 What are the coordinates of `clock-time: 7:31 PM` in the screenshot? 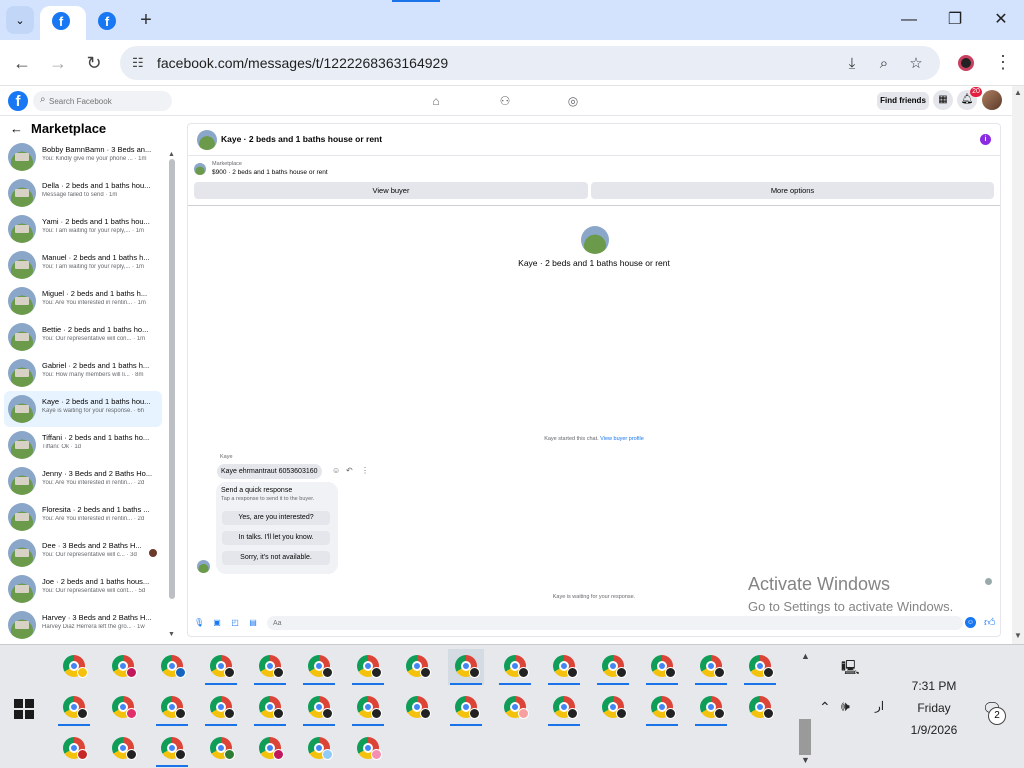 It's located at (934, 686).